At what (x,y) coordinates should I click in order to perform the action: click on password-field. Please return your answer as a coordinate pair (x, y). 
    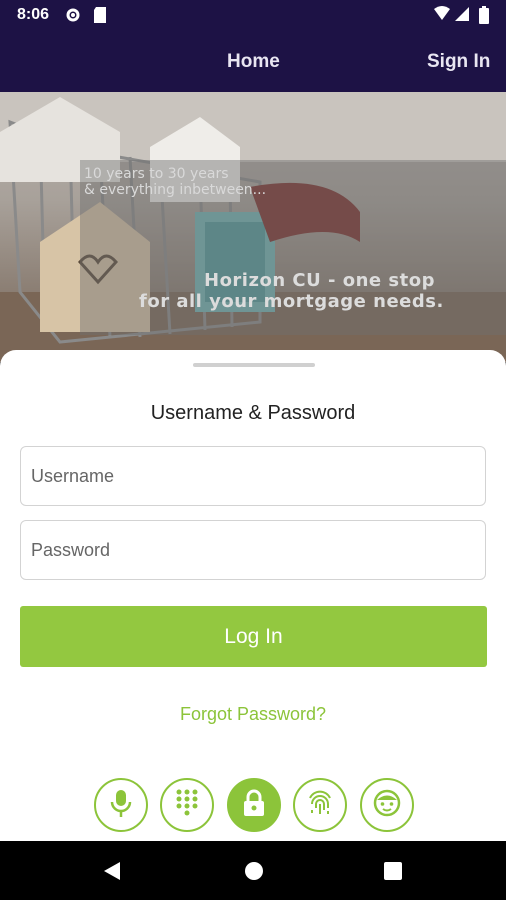
    Looking at the image, I should click on (253, 550).